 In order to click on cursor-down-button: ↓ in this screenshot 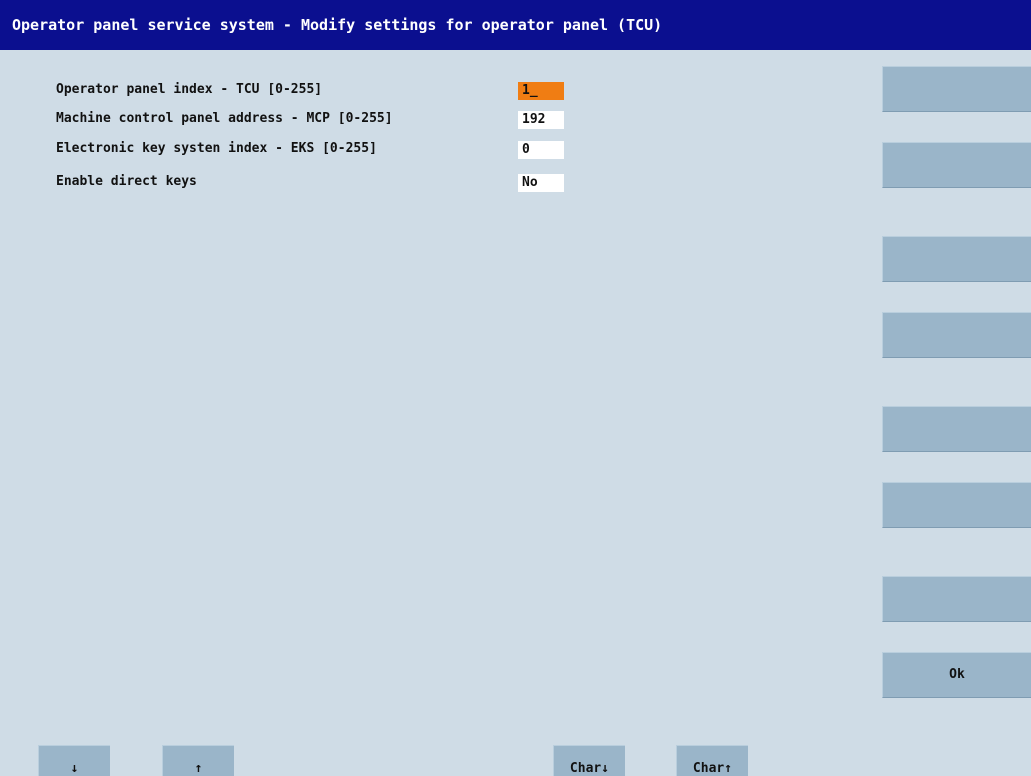, I will do `click(74, 760)`.